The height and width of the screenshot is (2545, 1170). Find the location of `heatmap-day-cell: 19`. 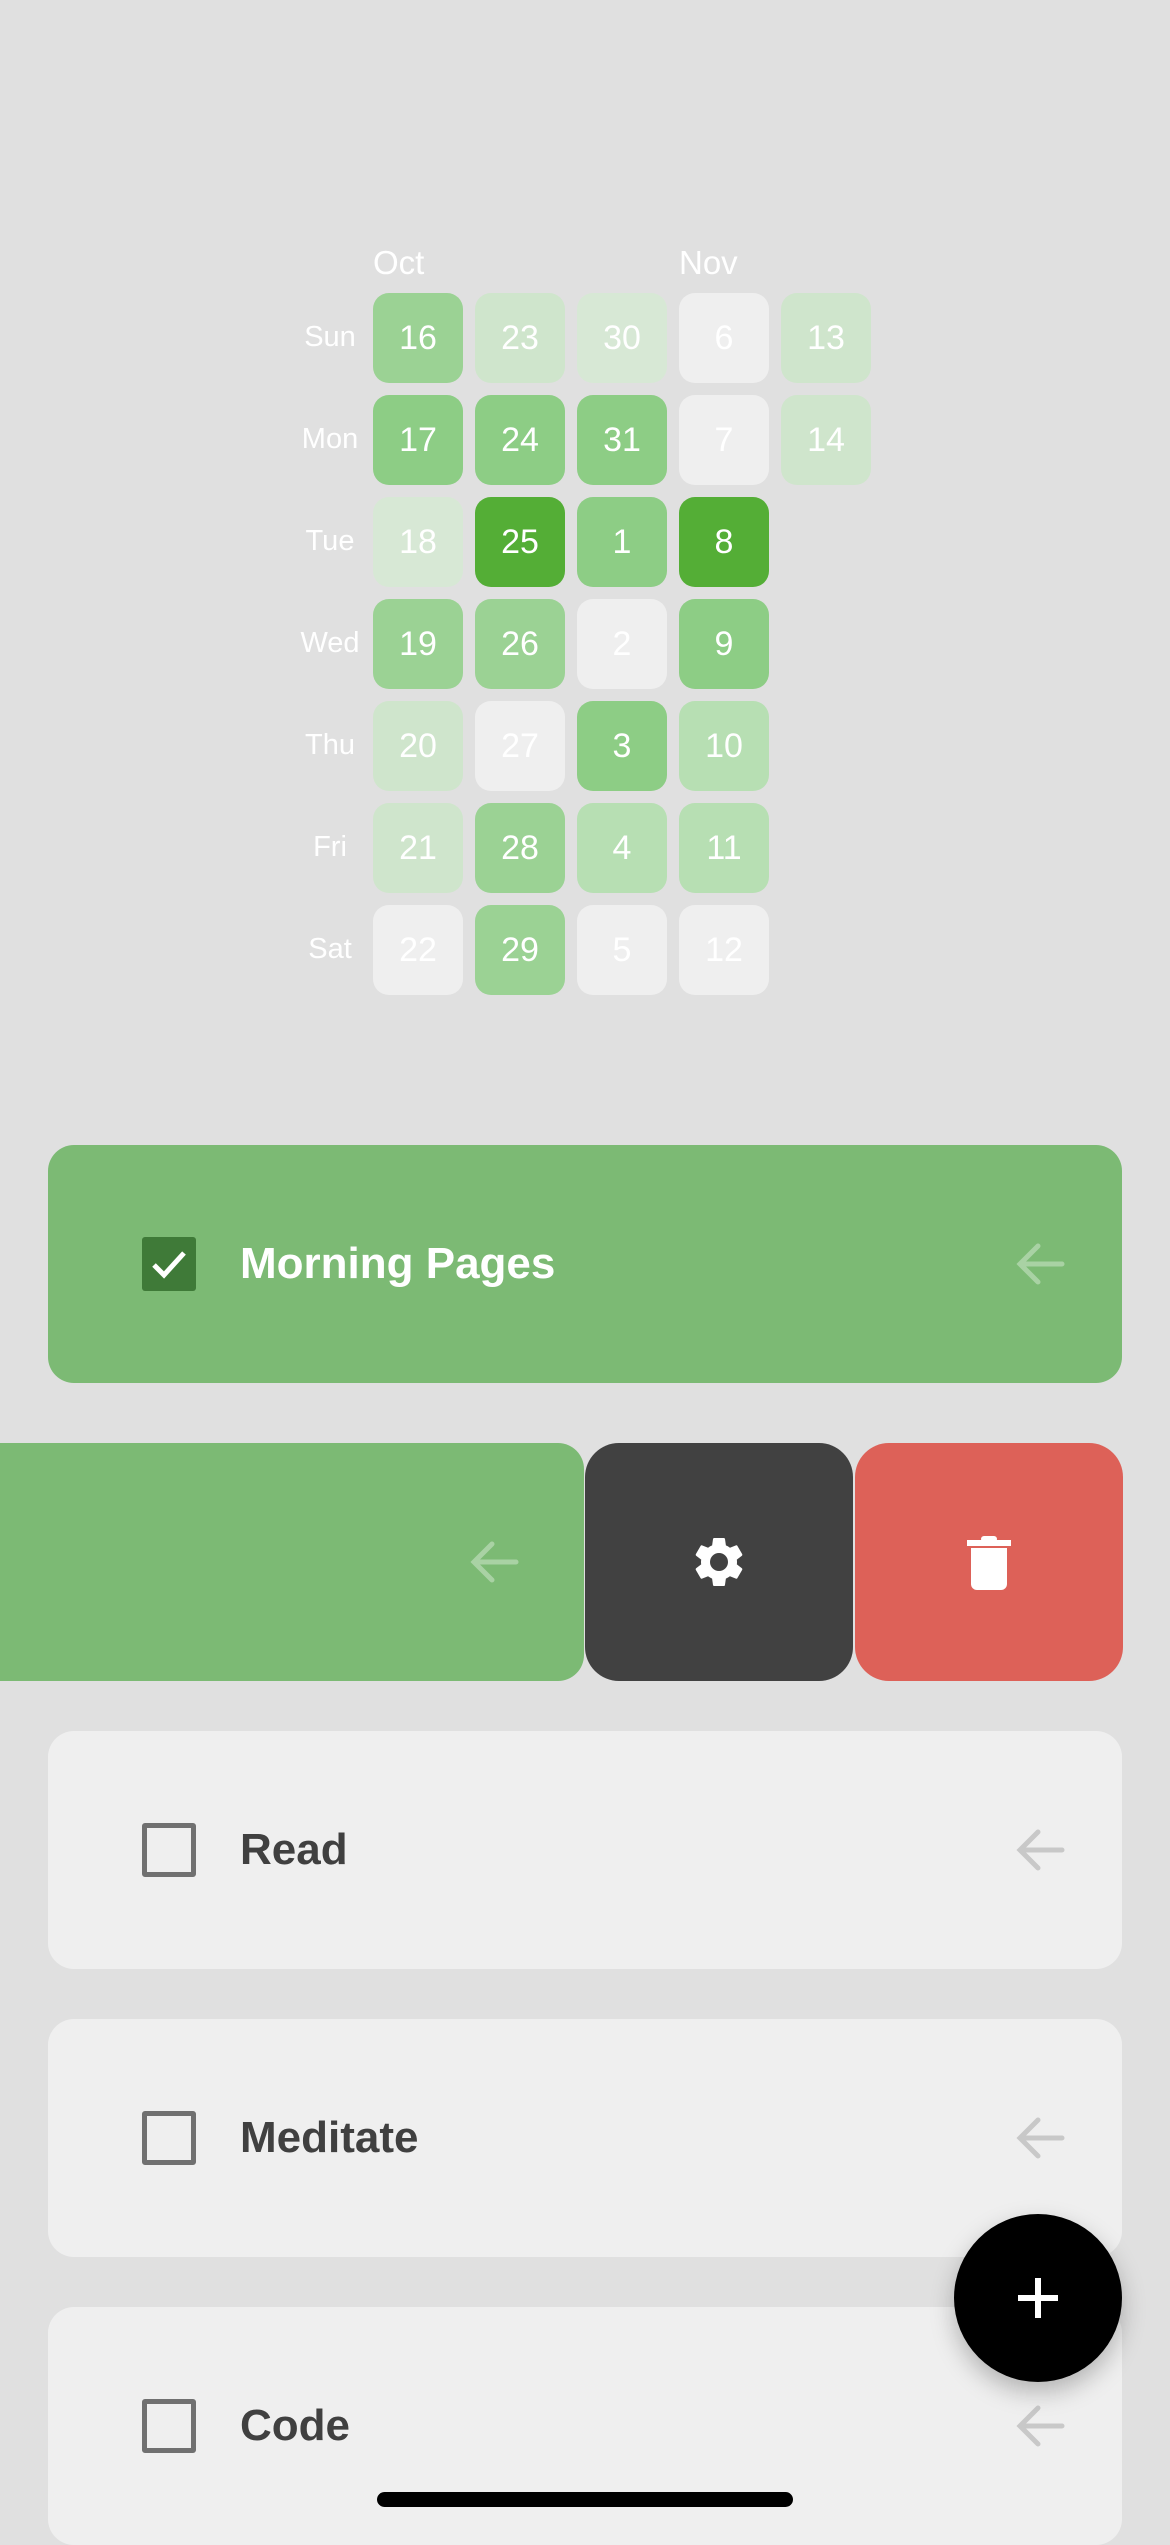

heatmap-day-cell: 19 is located at coordinates (418, 644).